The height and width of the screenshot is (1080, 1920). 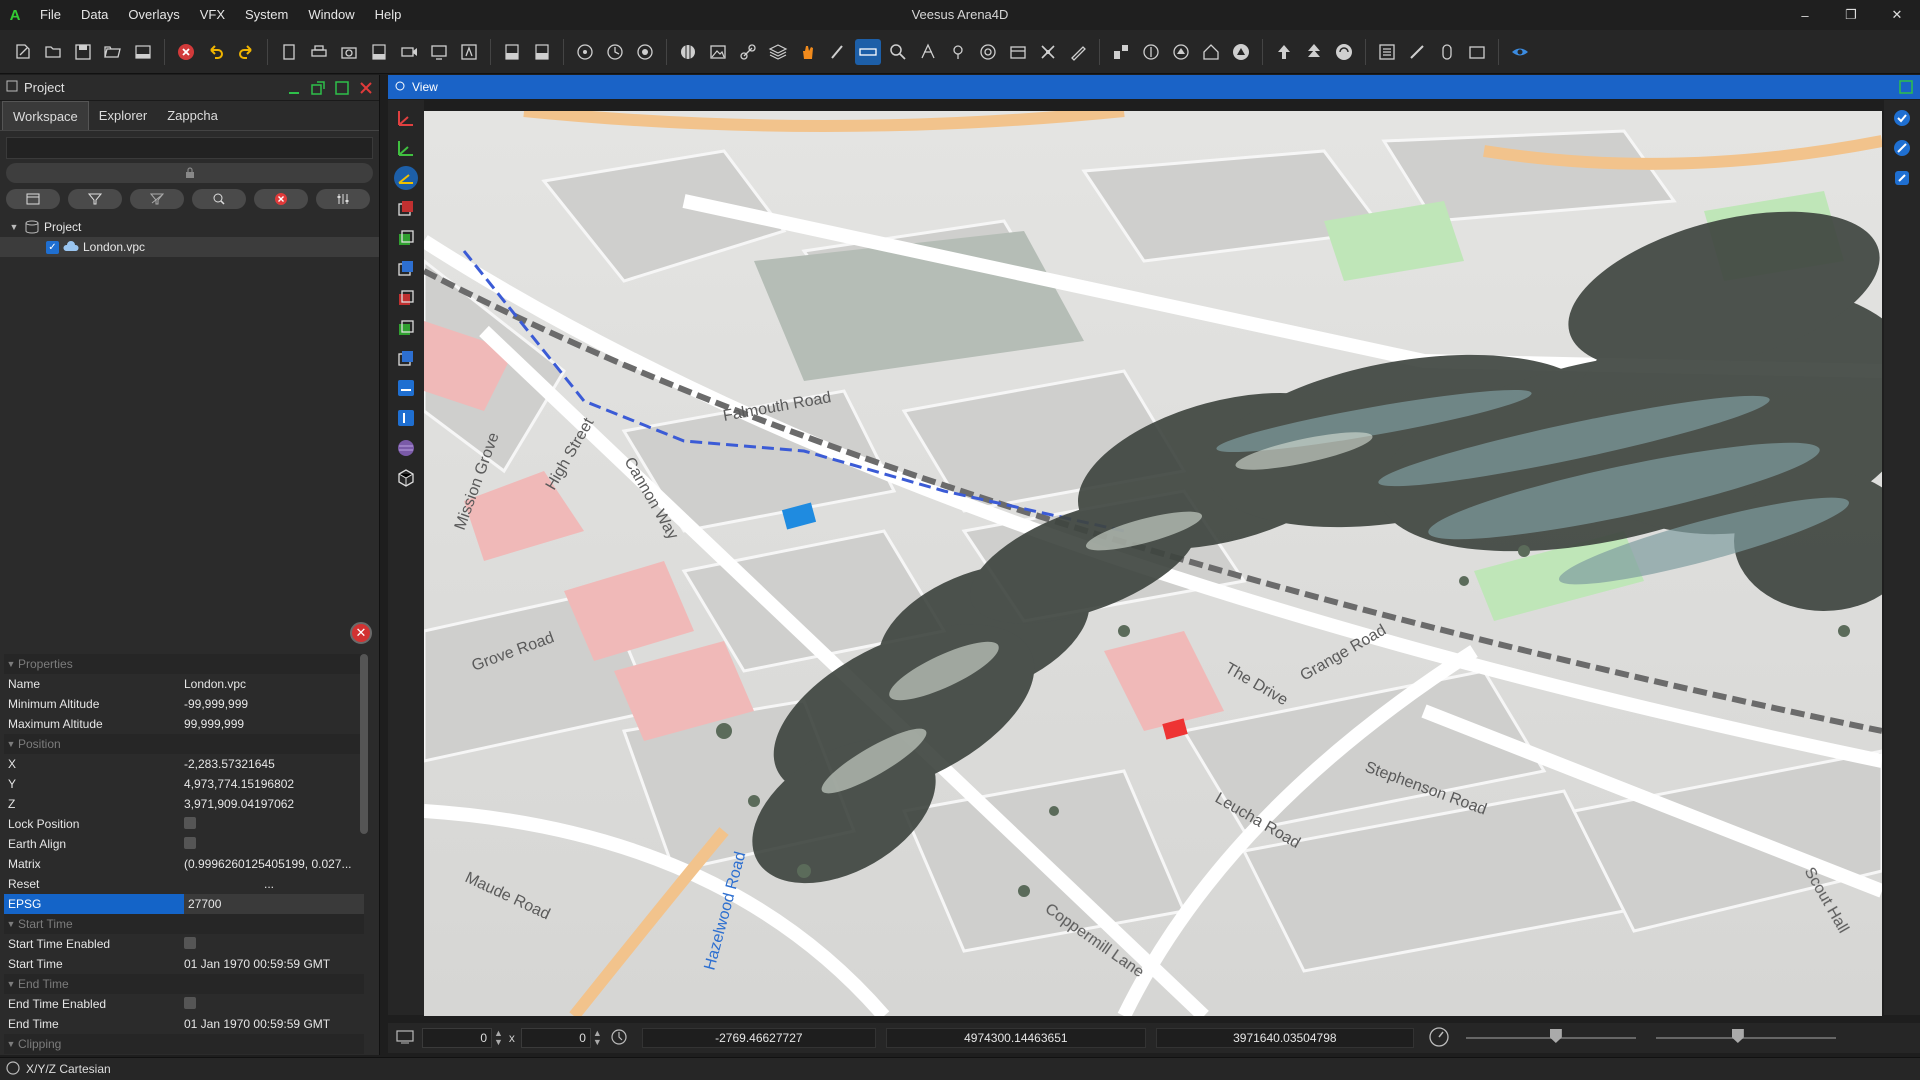 I want to click on box-icon, so click(x=1018, y=52).